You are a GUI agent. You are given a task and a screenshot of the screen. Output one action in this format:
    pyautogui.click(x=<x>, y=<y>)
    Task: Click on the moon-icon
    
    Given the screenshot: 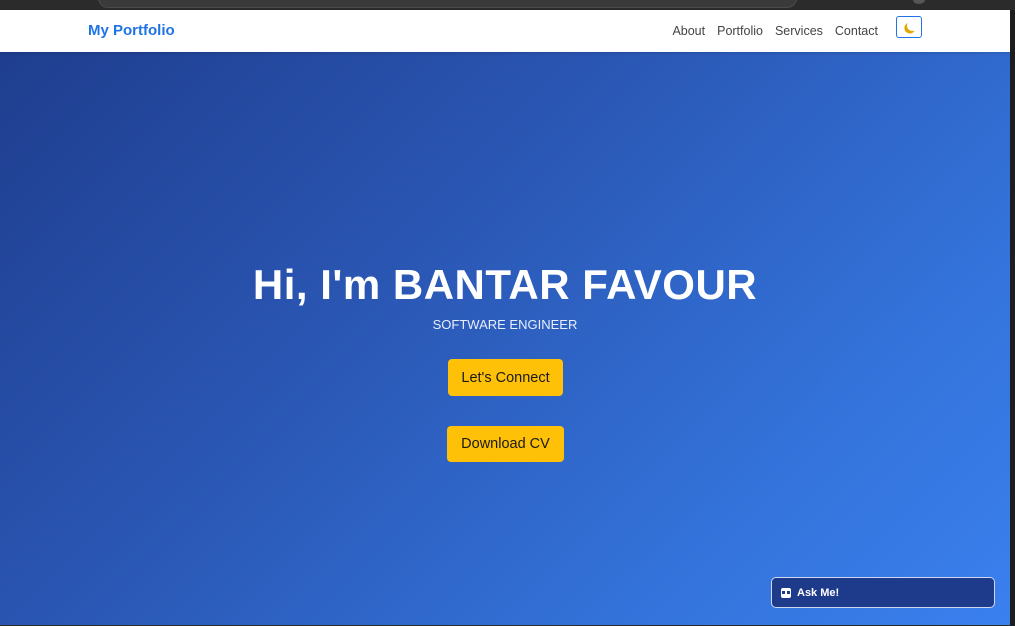 What is the action you would take?
    pyautogui.click(x=912, y=25)
    